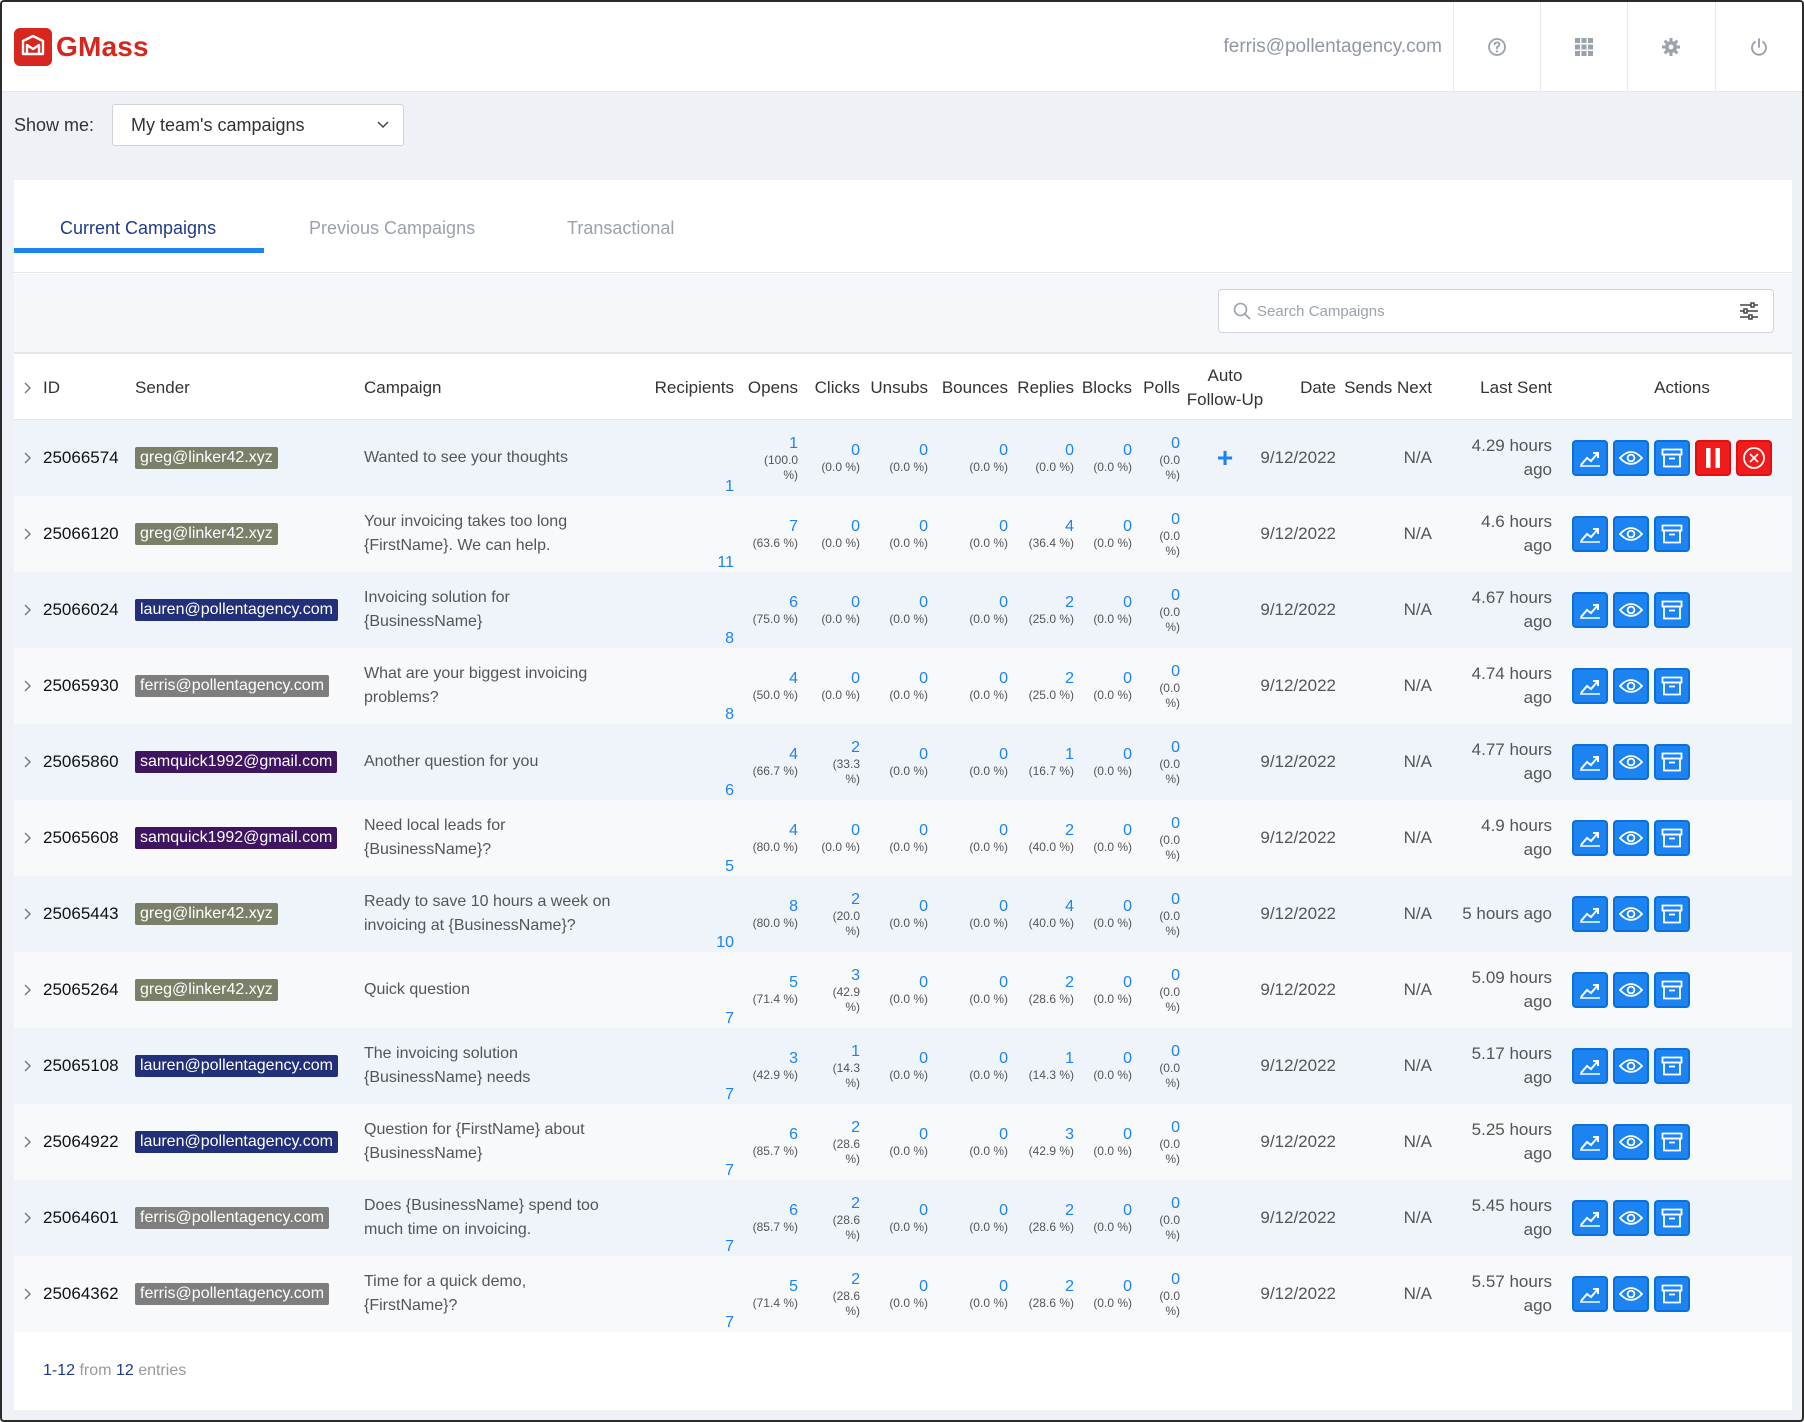 This screenshot has width=1804, height=1422. I want to click on opens-stat: 6 (75.0 %), so click(768, 610).